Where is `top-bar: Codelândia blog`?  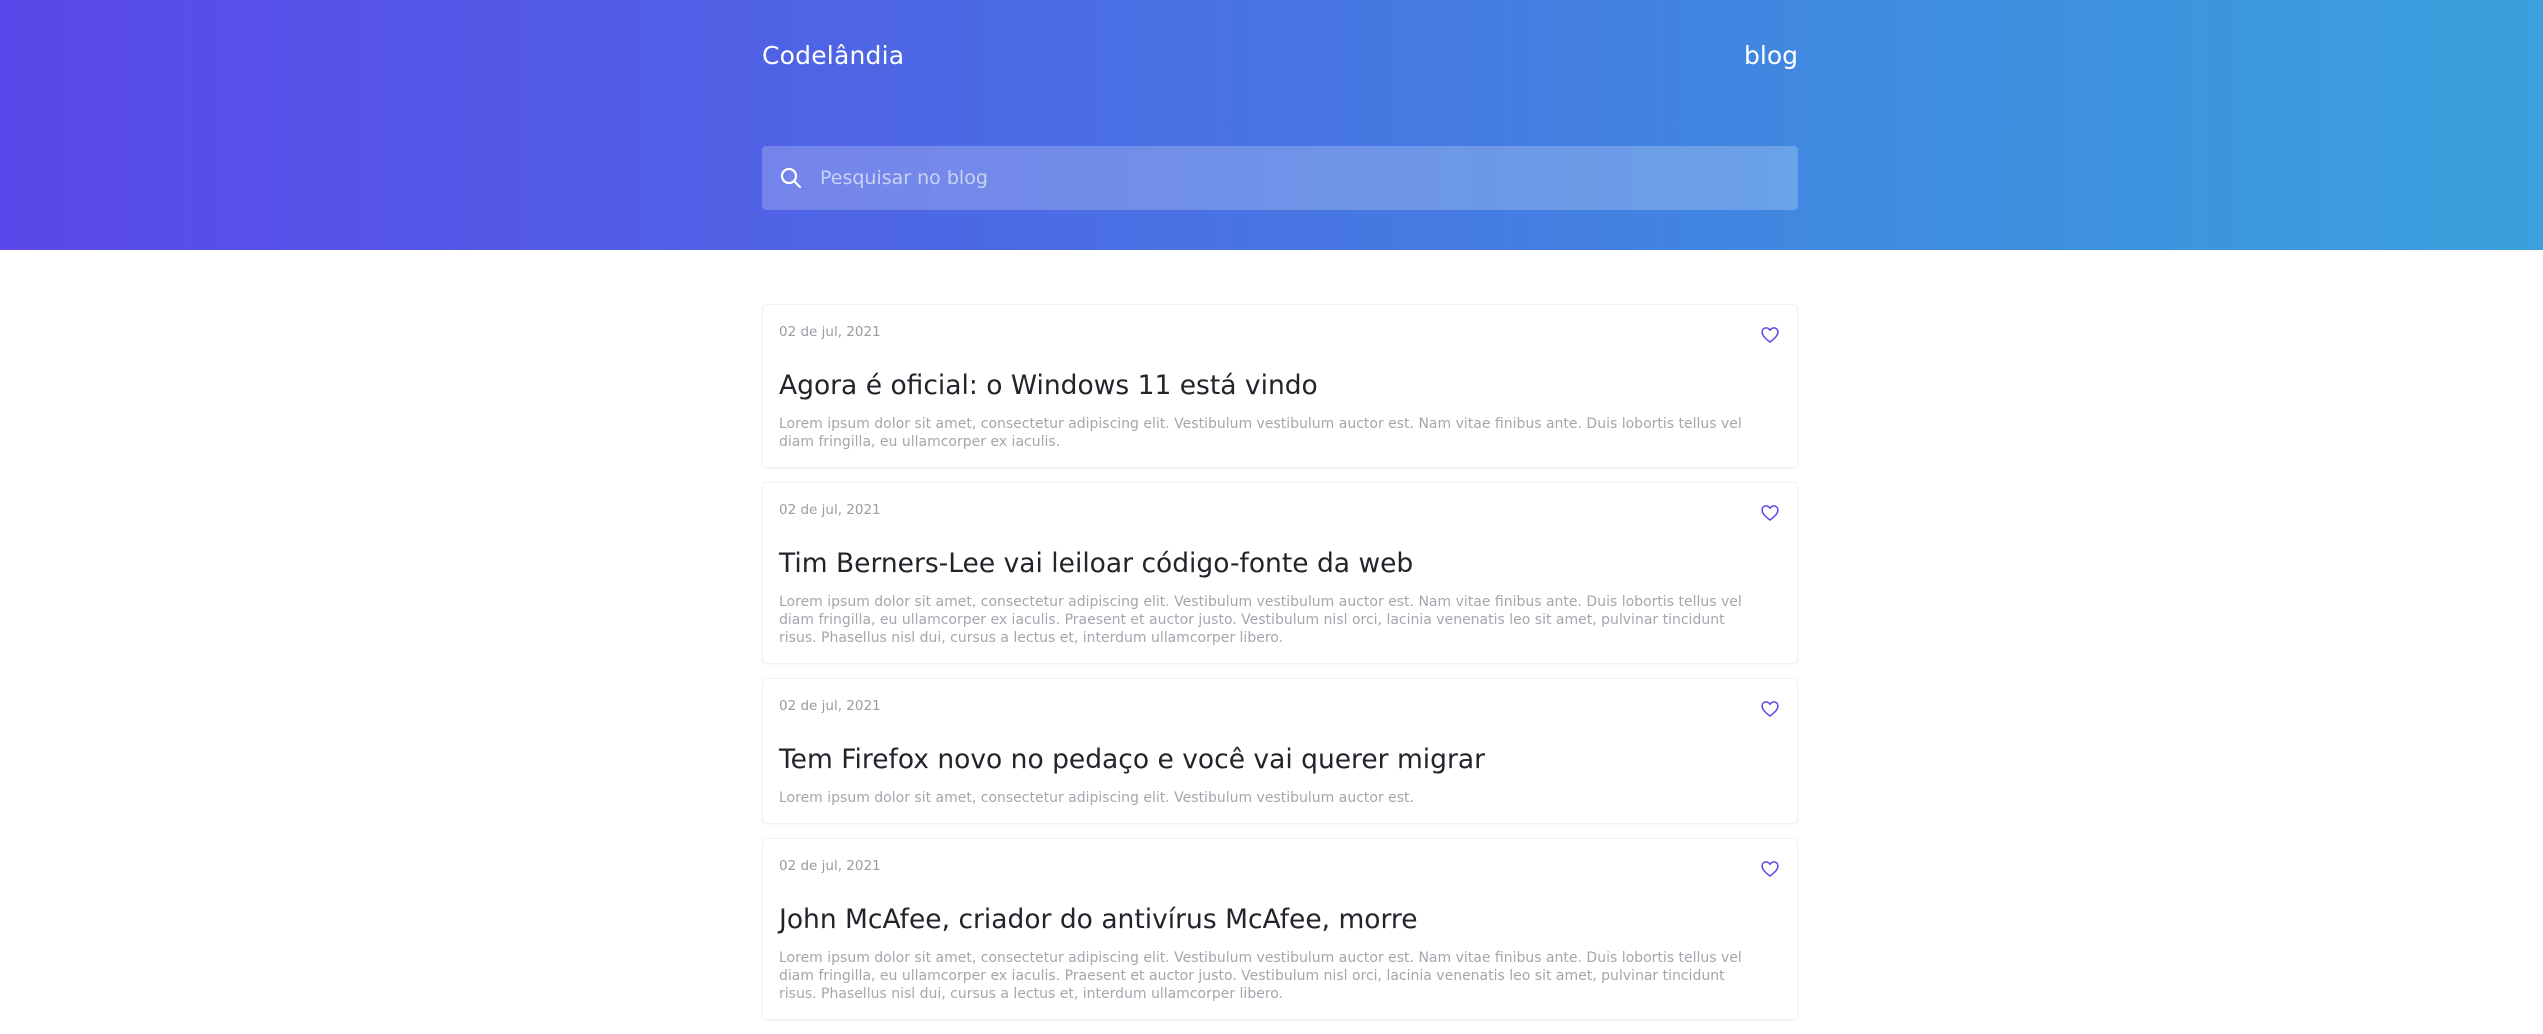
top-bar: Codelândia blog is located at coordinates (1280, 55).